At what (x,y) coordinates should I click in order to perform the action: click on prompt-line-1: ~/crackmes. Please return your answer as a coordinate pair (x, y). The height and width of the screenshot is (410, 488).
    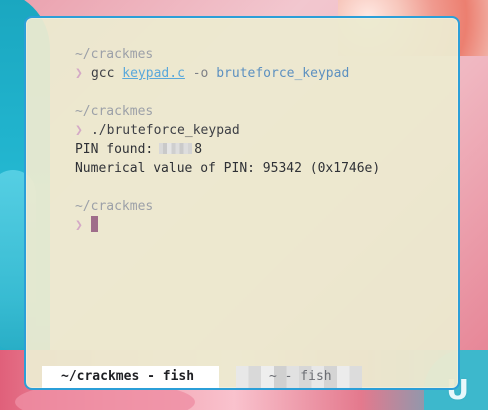
    Looking at the image, I should click on (239, 44).